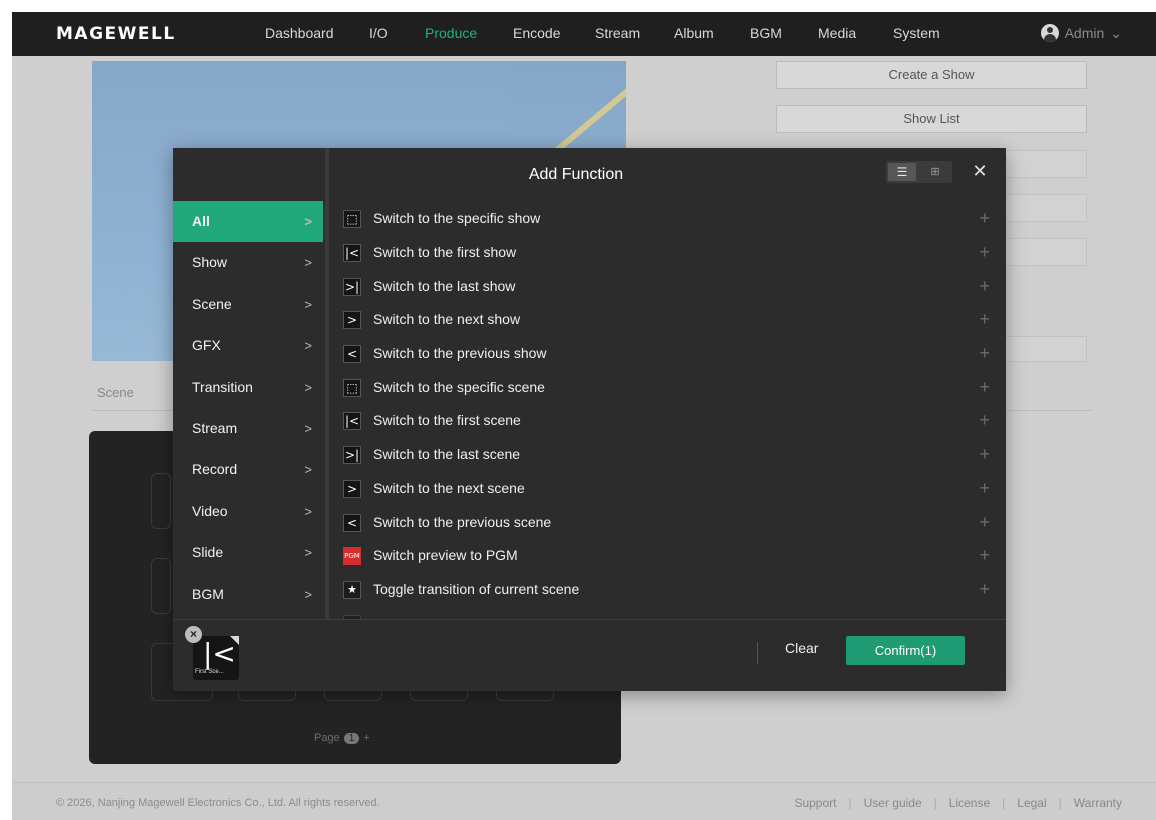 This screenshot has height=820, width=1156. Describe the element at coordinates (935, 172) in the screenshot. I see `grid-view-icon: ⊞` at that location.